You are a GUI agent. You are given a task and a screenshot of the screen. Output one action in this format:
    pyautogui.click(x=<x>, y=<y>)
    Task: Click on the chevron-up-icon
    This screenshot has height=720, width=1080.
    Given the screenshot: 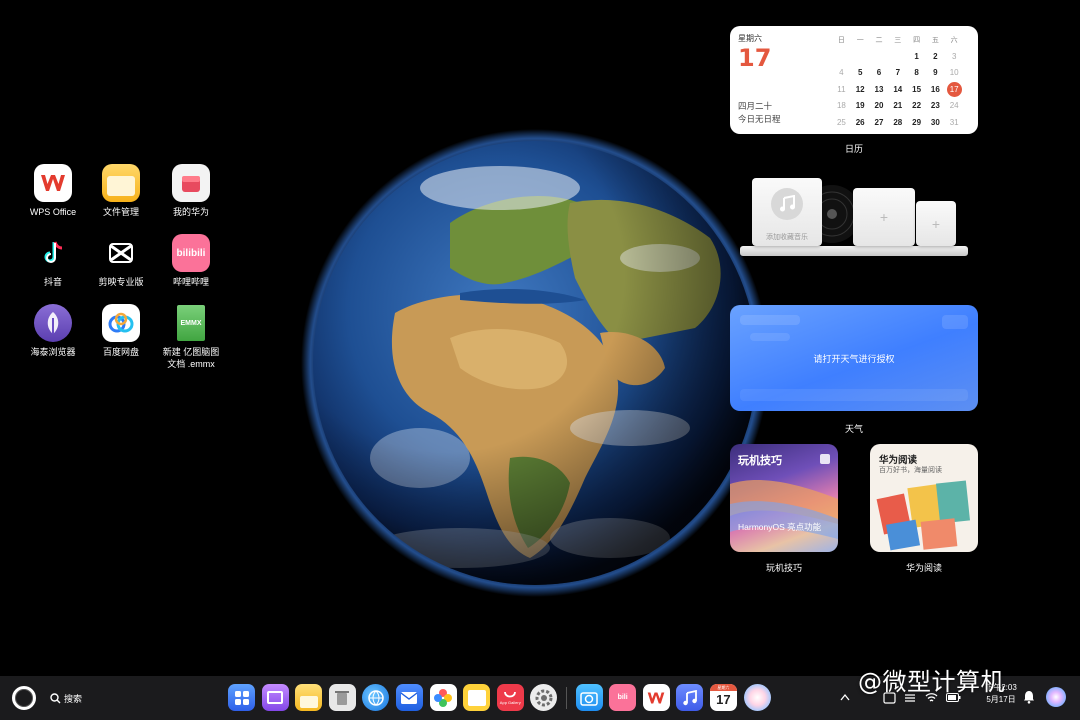 What is the action you would take?
    pyautogui.click(x=845, y=697)
    